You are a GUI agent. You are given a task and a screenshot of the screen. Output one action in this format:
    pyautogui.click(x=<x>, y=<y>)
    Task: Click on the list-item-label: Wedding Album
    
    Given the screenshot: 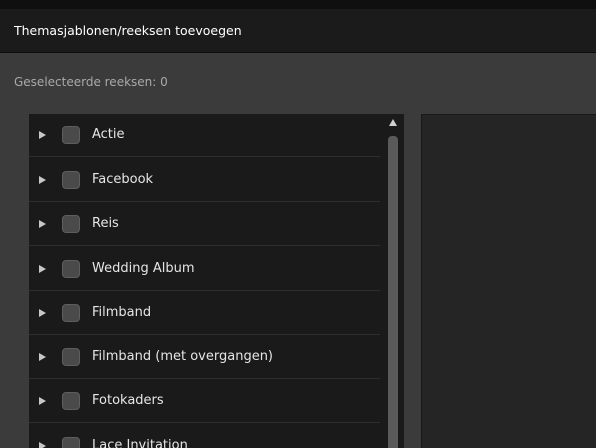 What is the action you would take?
    pyautogui.click(x=143, y=268)
    